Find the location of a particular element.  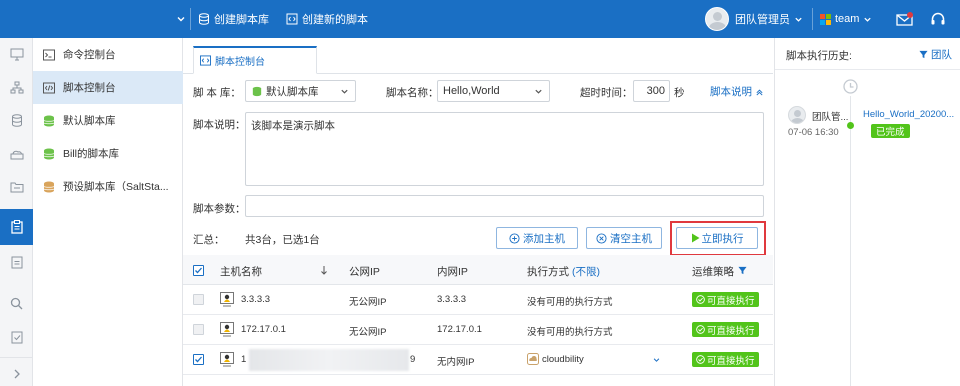

column-private-ip: 内网IP is located at coordinates (452, 272).